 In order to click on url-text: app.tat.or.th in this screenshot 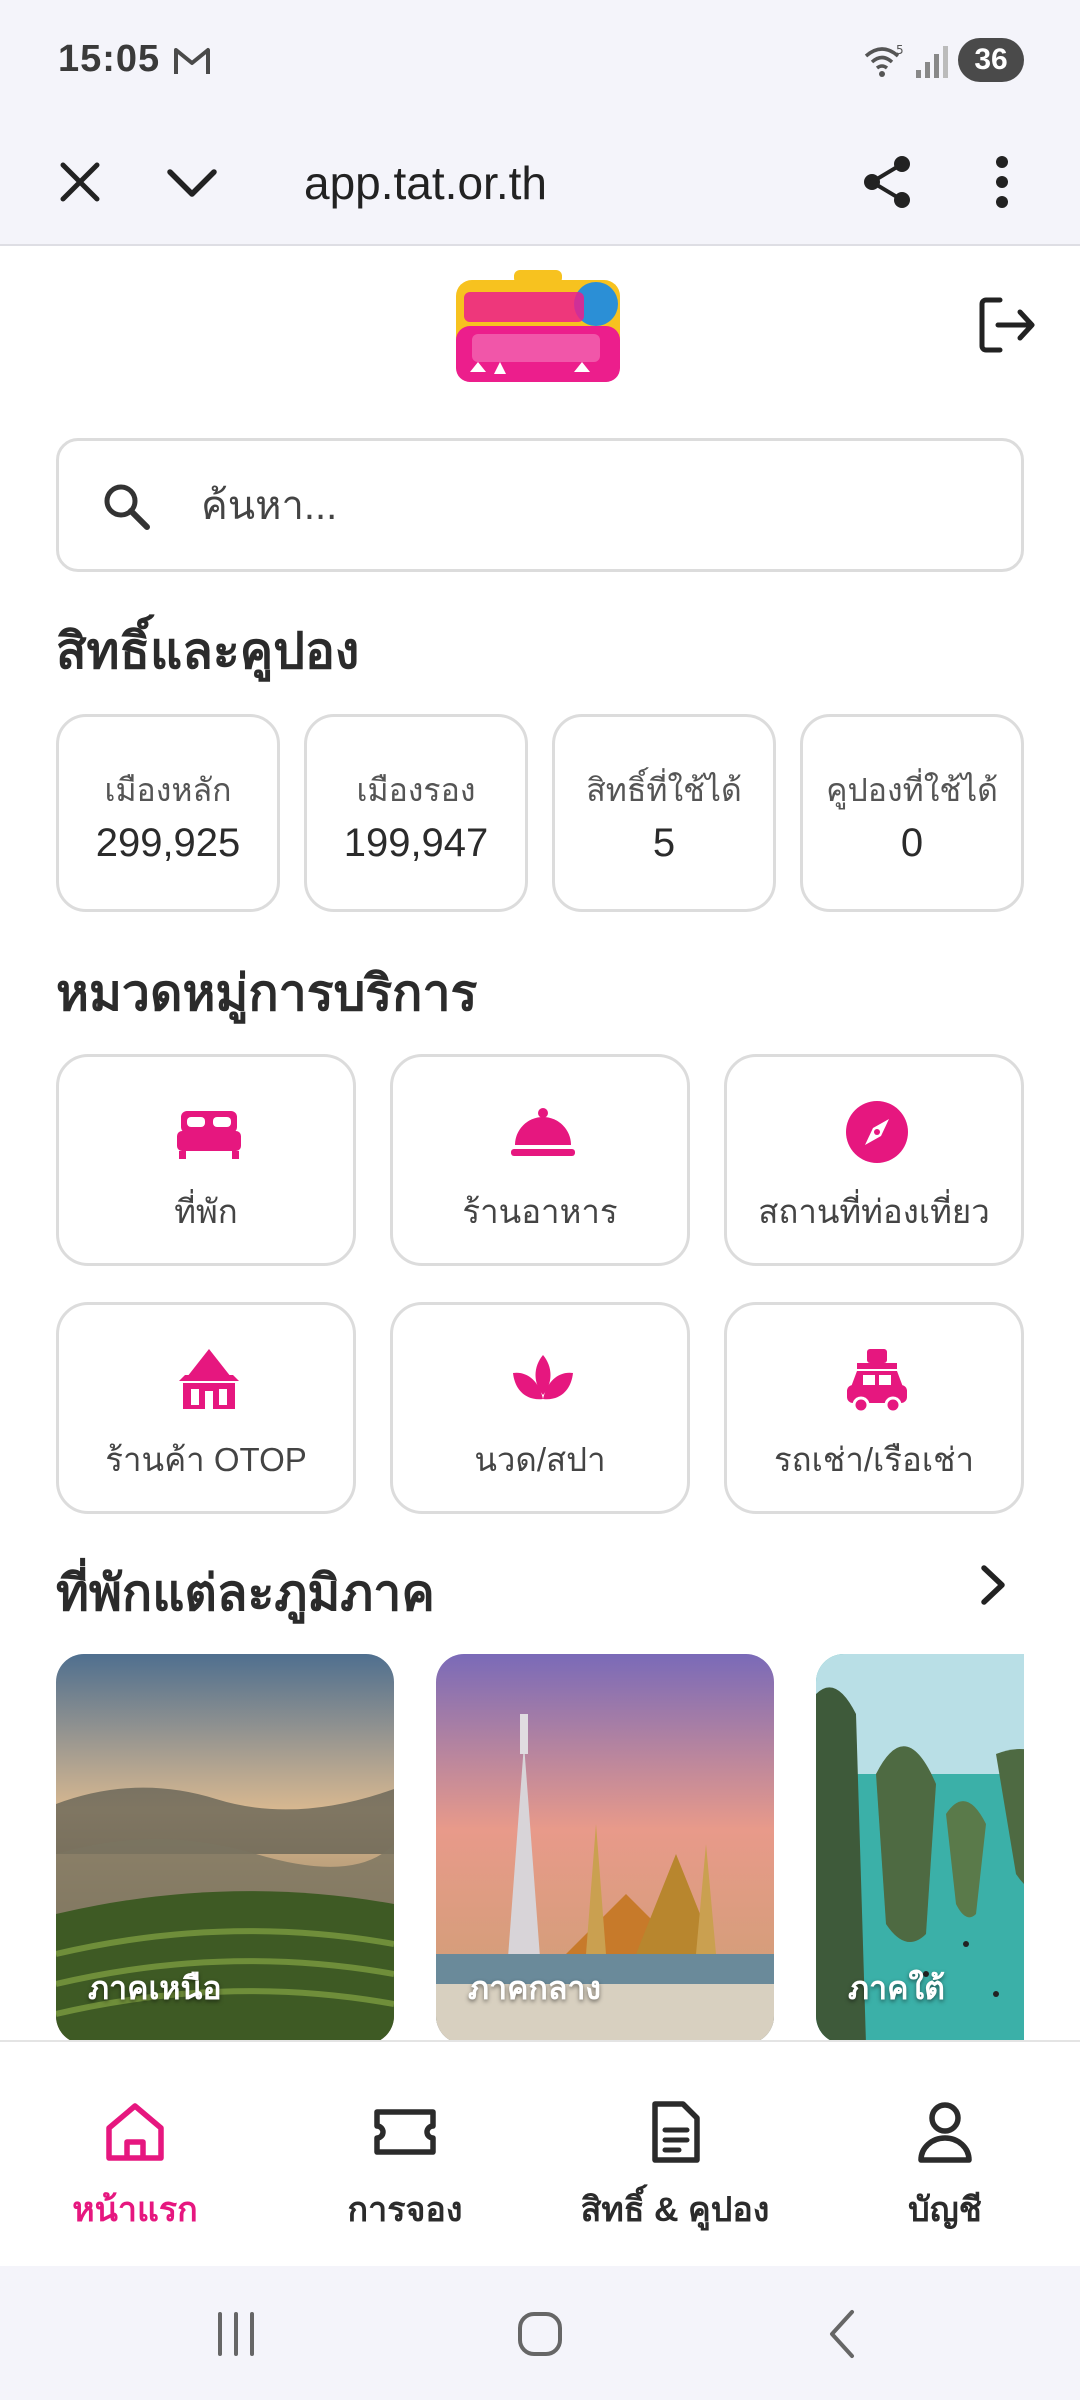, I will do `click(425, 183)`.